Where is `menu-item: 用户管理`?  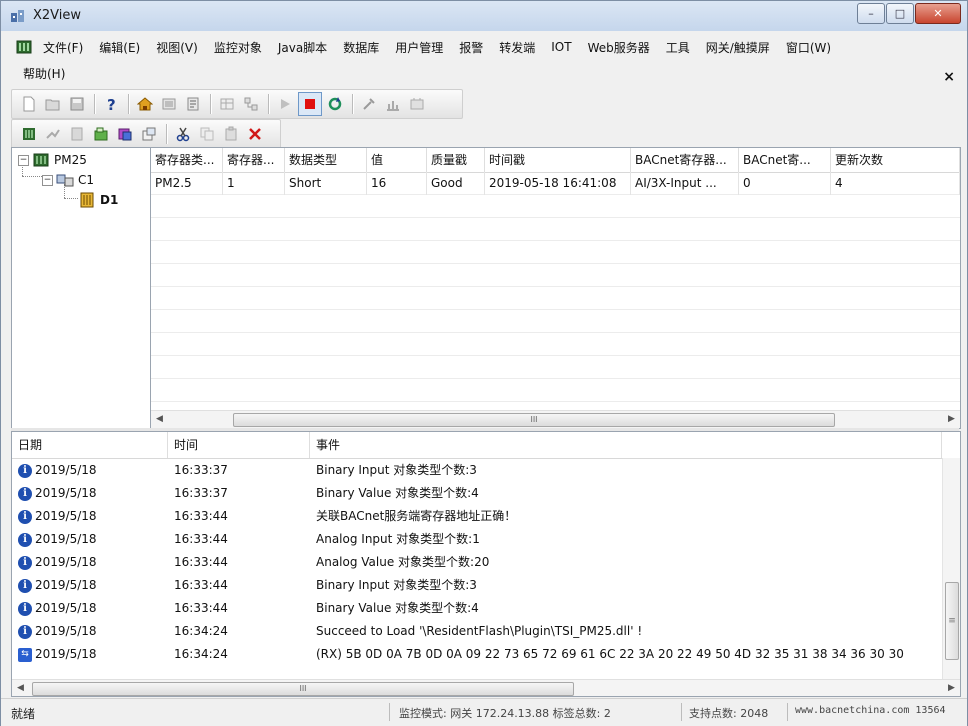
menu-item: 用户管理 is located at coordinates (419, 47).